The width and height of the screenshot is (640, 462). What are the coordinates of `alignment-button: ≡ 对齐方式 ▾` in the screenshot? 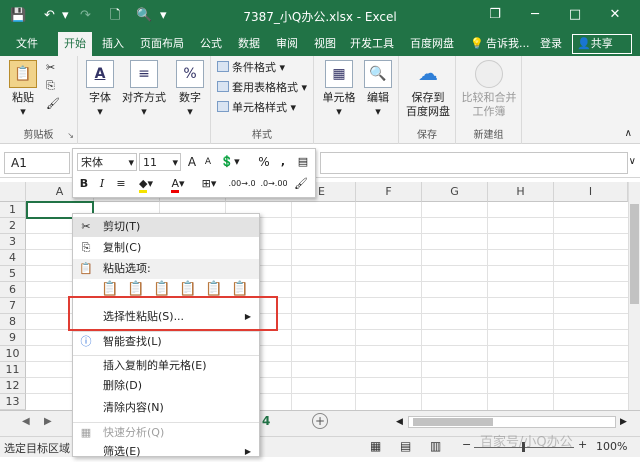 It's located at (144, 89).